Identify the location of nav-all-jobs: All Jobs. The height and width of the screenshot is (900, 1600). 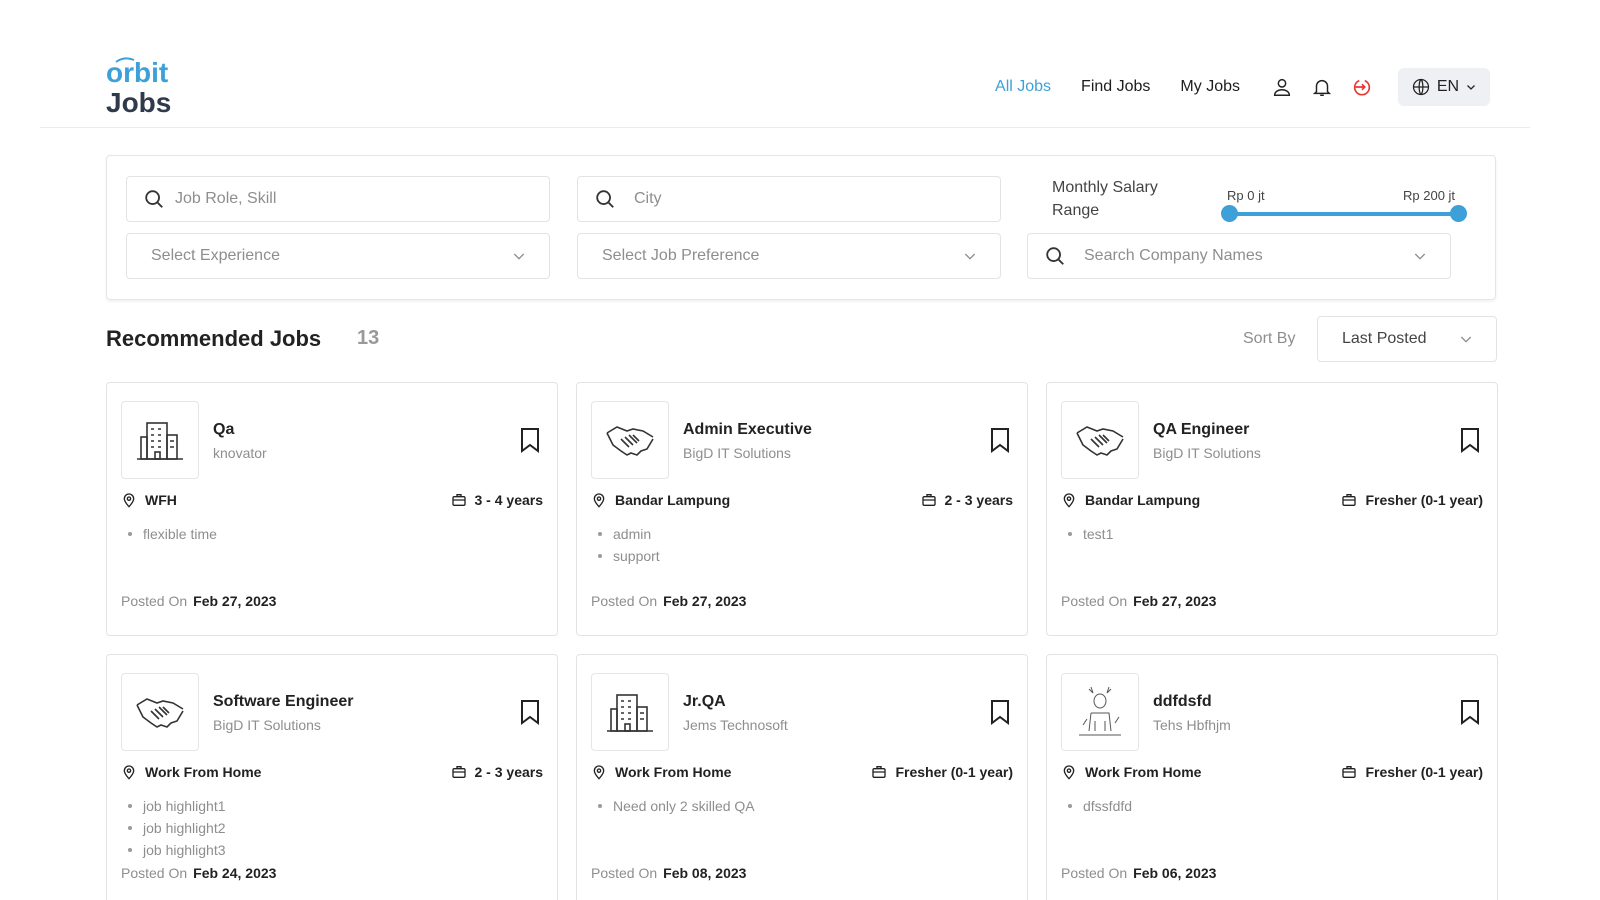
(1023, 87).